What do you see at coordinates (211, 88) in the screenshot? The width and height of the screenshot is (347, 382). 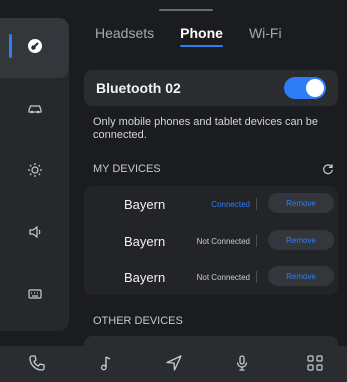 I see `bluetooth-row: Bluetooth 02` at bounding box center [211, 88].